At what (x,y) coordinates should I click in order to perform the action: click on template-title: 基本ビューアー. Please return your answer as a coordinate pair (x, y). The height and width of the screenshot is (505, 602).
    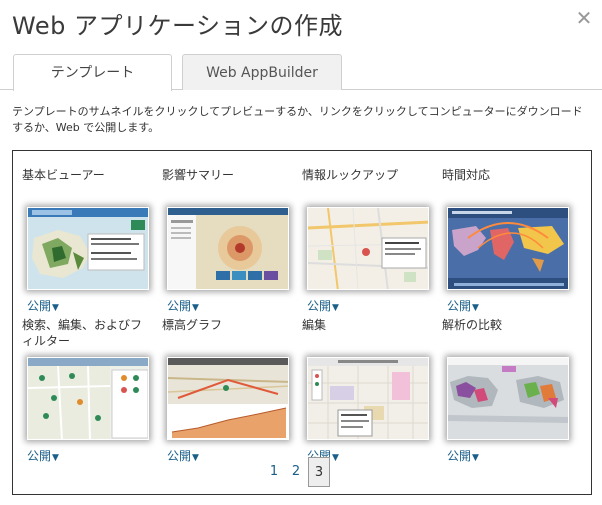
    Looking at the image, I should click on (63, 175).